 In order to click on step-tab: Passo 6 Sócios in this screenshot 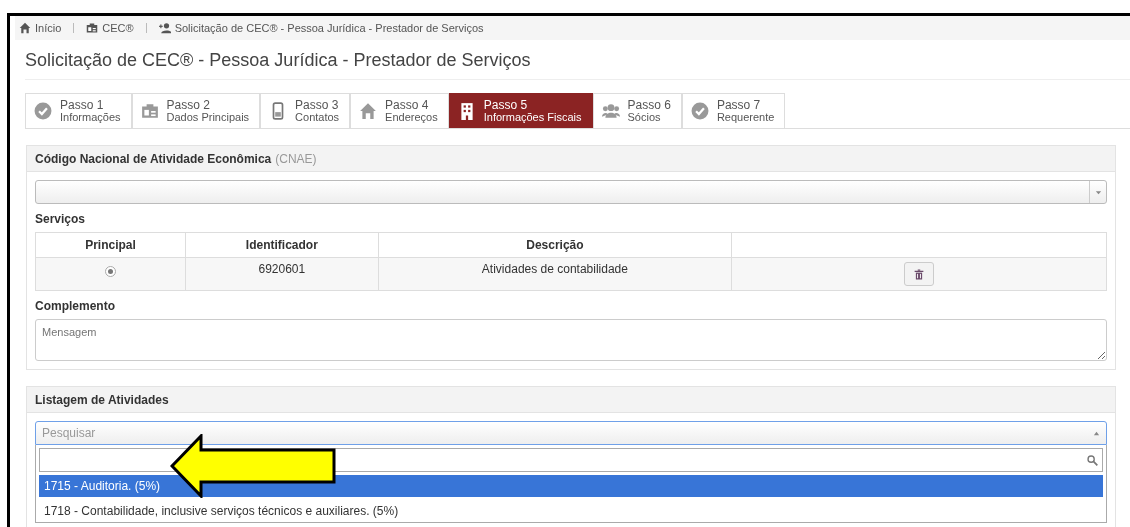, I will do `click(637, 110)`.